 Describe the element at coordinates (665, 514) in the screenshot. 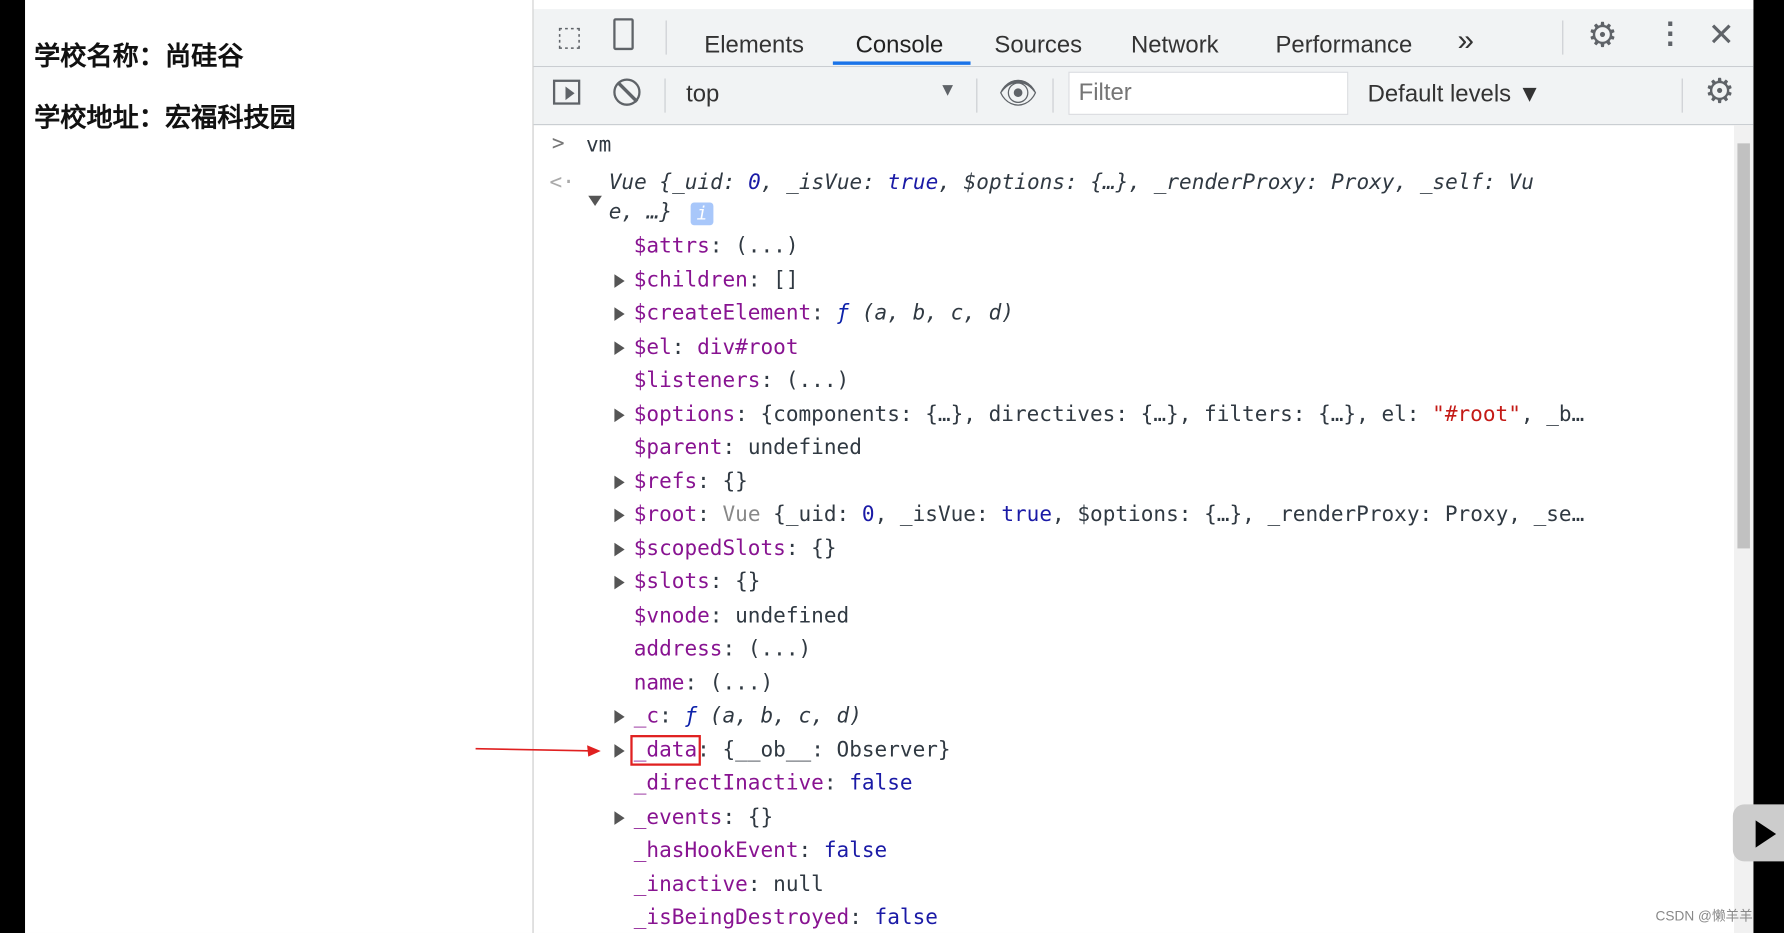

I see `property-key: $root` at that location.